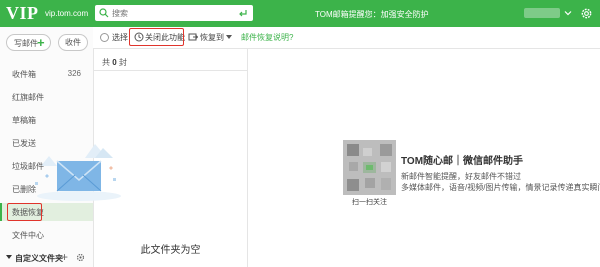 The image size is (600, 267). Describe the element at coordinates (28, 97) in the screenshot. I see `sidebar-item-label: 红旗邮件` at that location.